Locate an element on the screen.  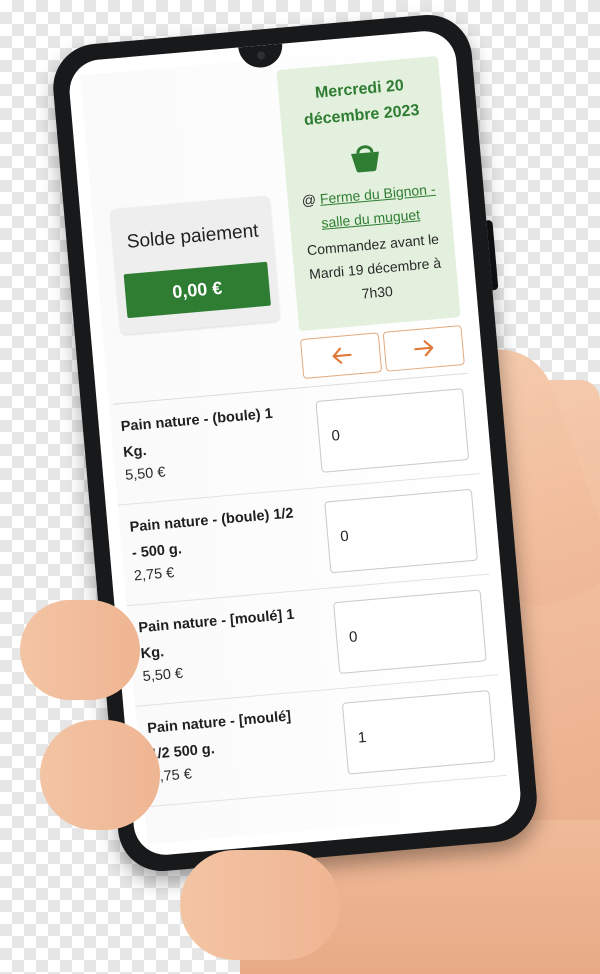
arrow-left-icon is located at coordinates (341, 355).